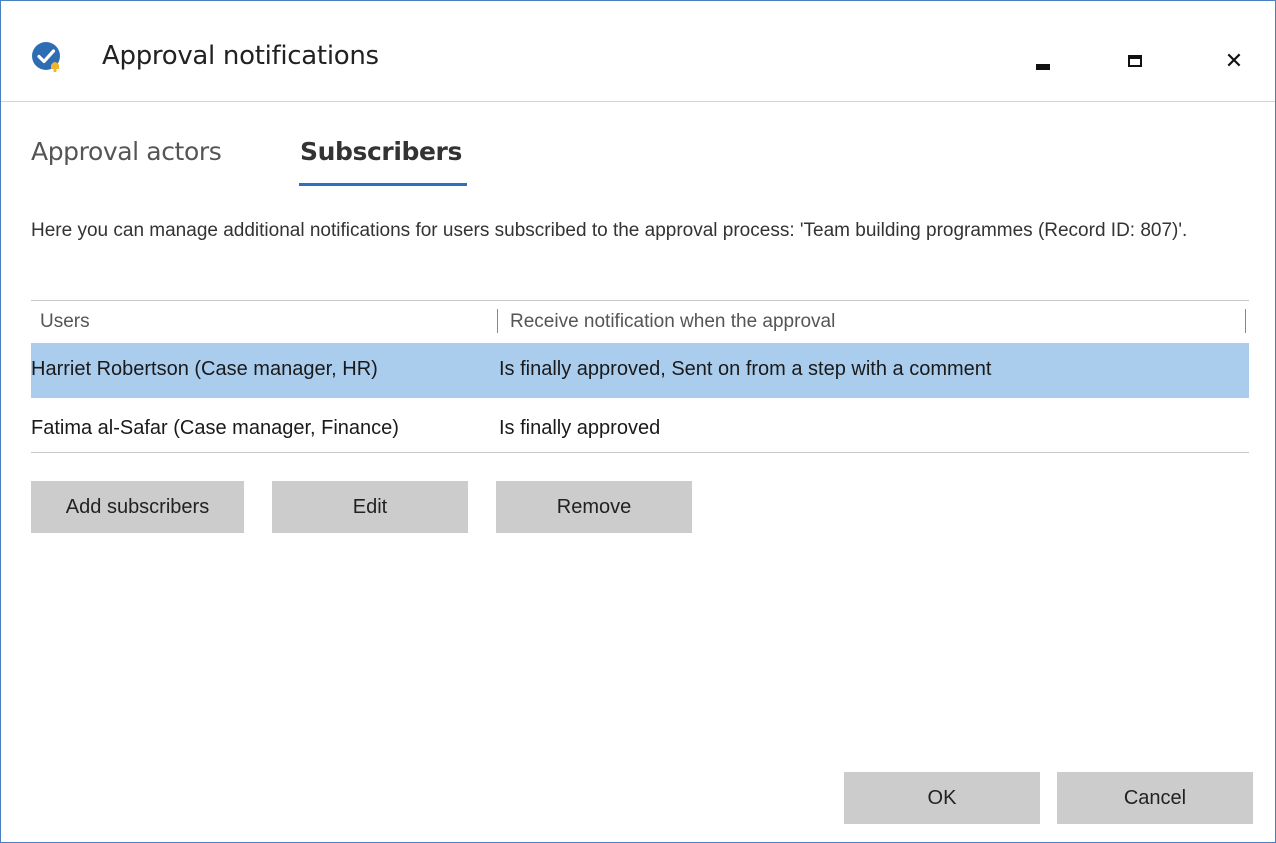 This screenshot has width=1276, height=843. I want to click on tab-approval-actors: Approval actors, so click(126, 151).